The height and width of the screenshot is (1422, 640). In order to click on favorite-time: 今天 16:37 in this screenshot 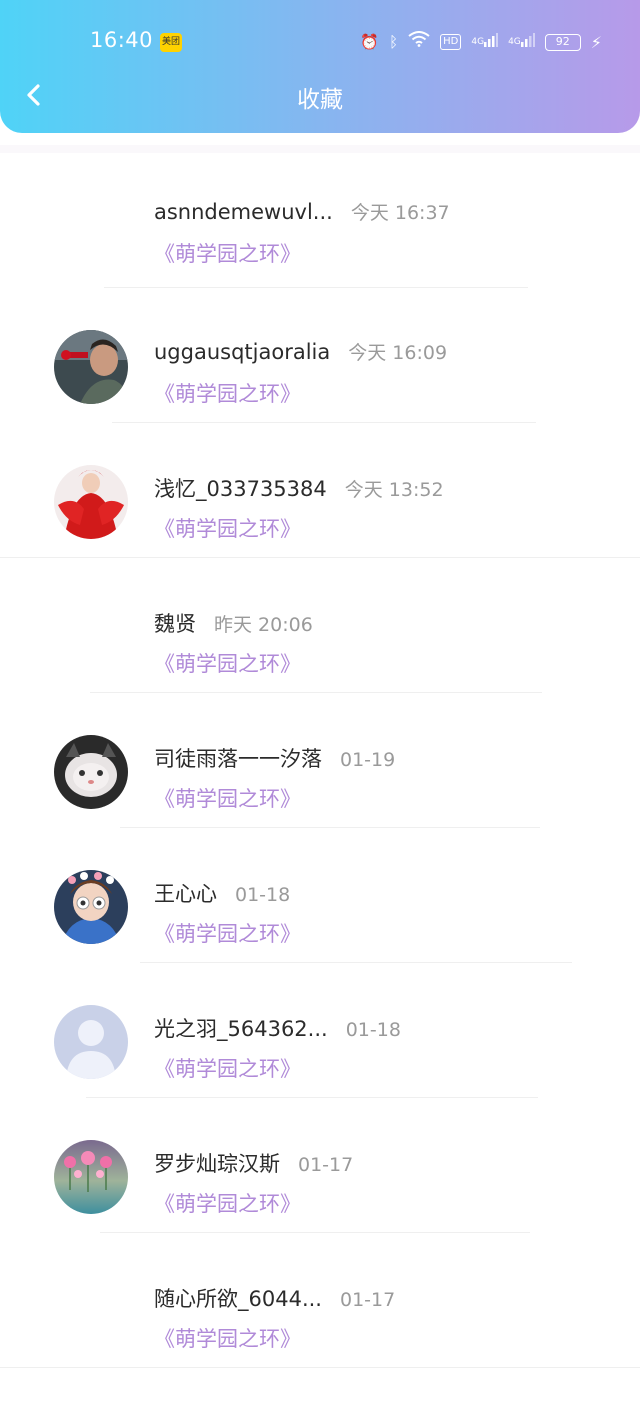, I will do `click(400, 213)`.